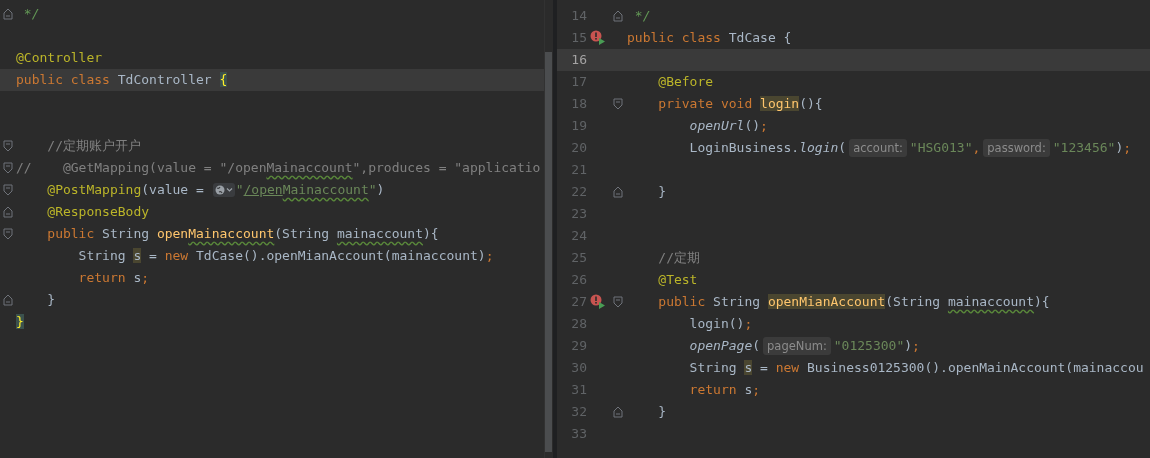 Image resolution: width=1150 pixels, height=458 pixels. I want to click on line-number: 14, so click(579, 15).